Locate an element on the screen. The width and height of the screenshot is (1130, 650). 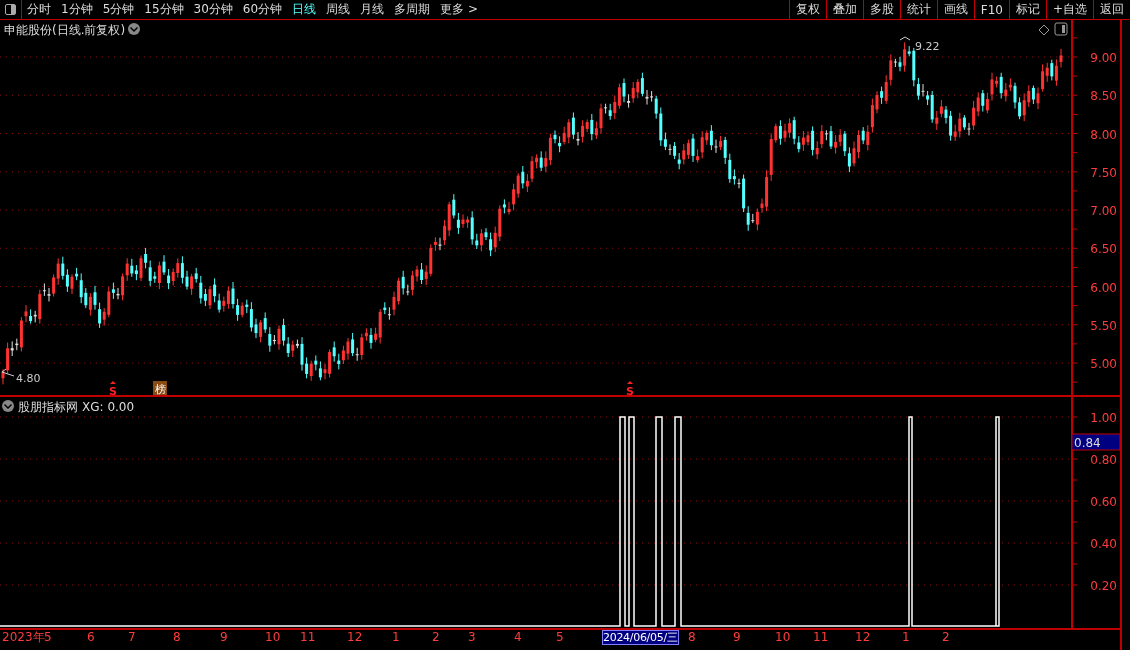
price-axis-label: 5.50 is located at coordinates (1103, 325).